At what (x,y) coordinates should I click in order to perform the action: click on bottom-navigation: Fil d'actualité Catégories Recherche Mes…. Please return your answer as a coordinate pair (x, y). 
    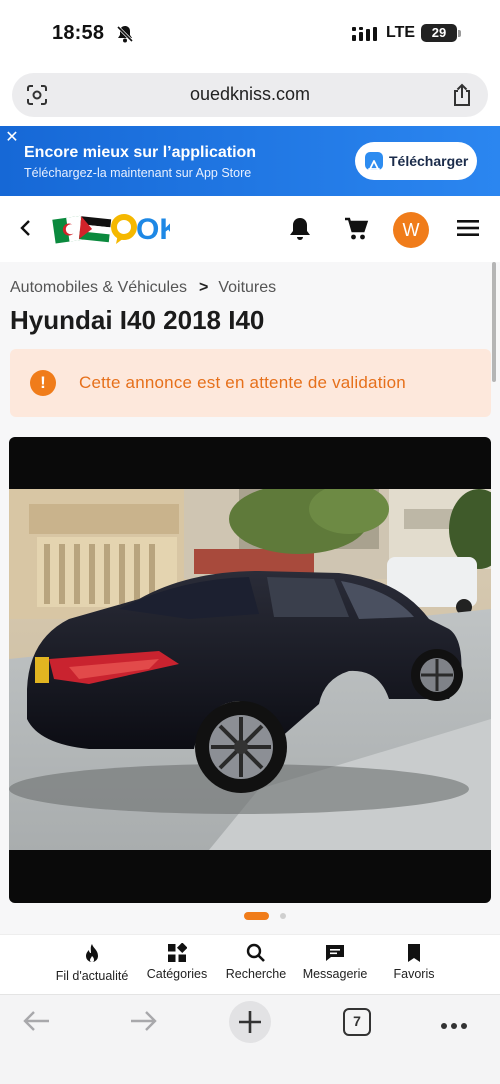
    Looking at the image, I should click on (250, 964).